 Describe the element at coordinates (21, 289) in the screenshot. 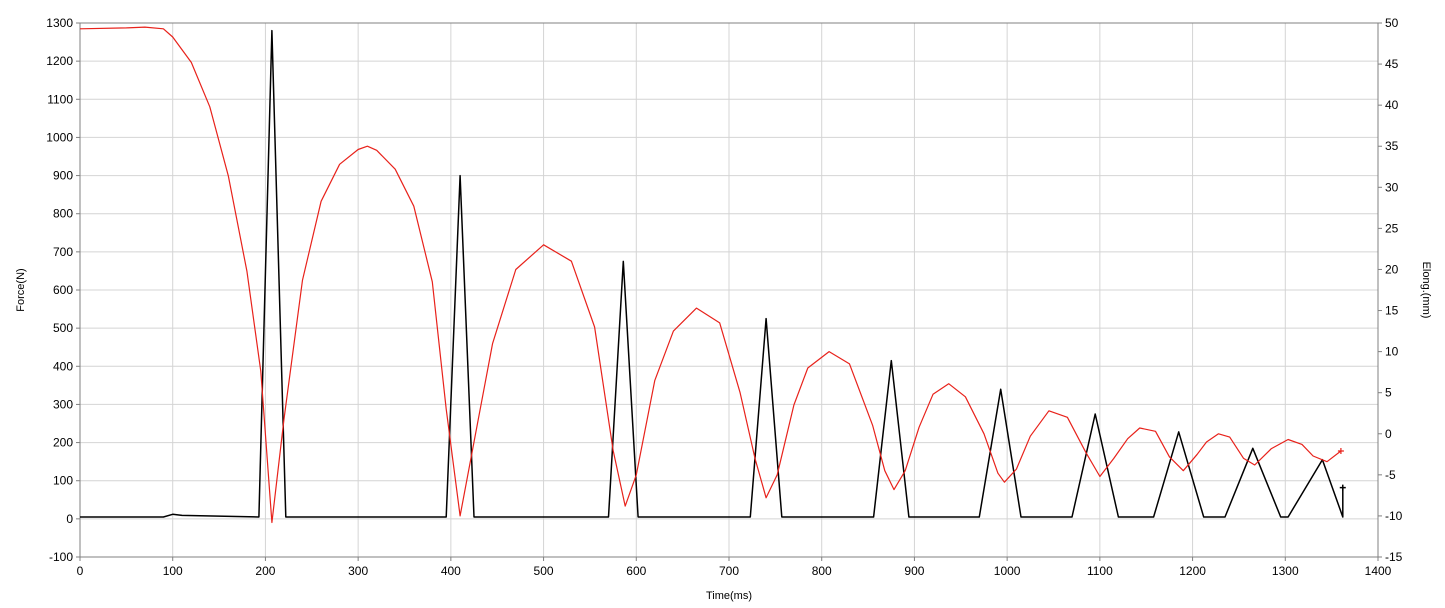

I see `left-axis-title: Force(N)` at that location.